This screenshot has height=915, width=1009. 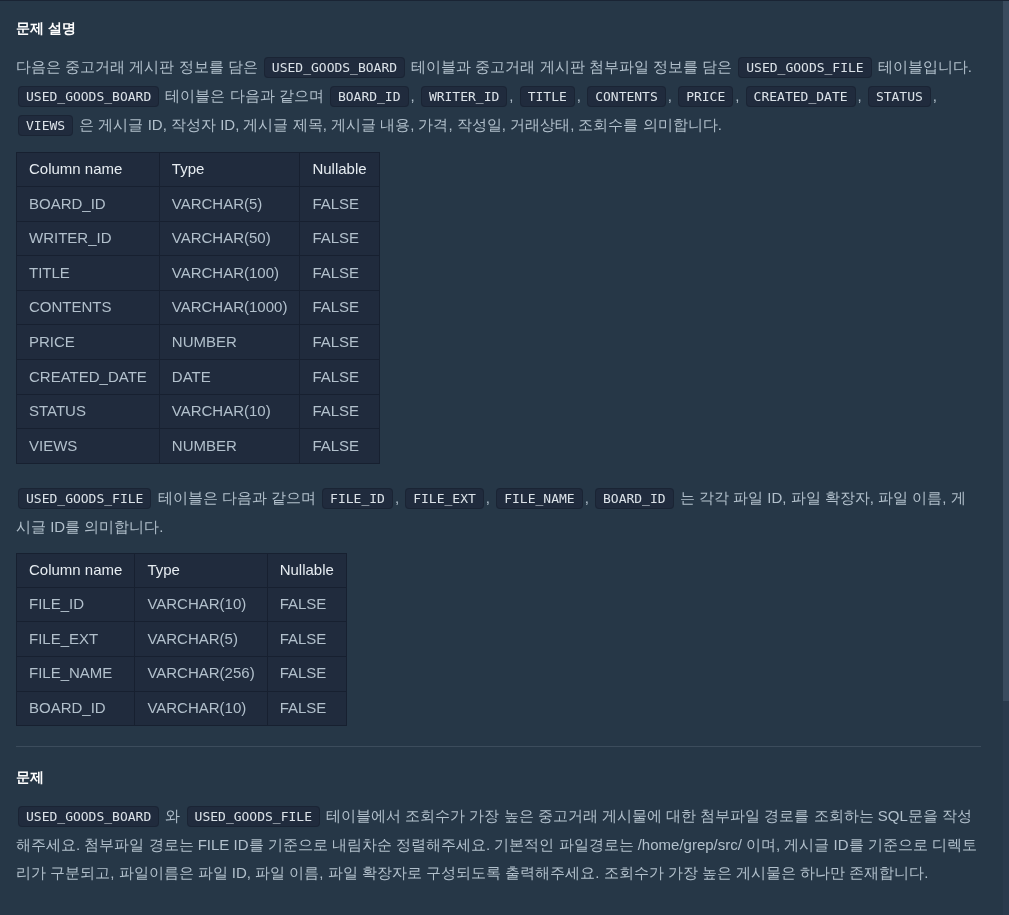 What do you see at coordinates (547, 96) in the screenshot?
I see `code-span: TITLE` at bounding box center [547, 96].